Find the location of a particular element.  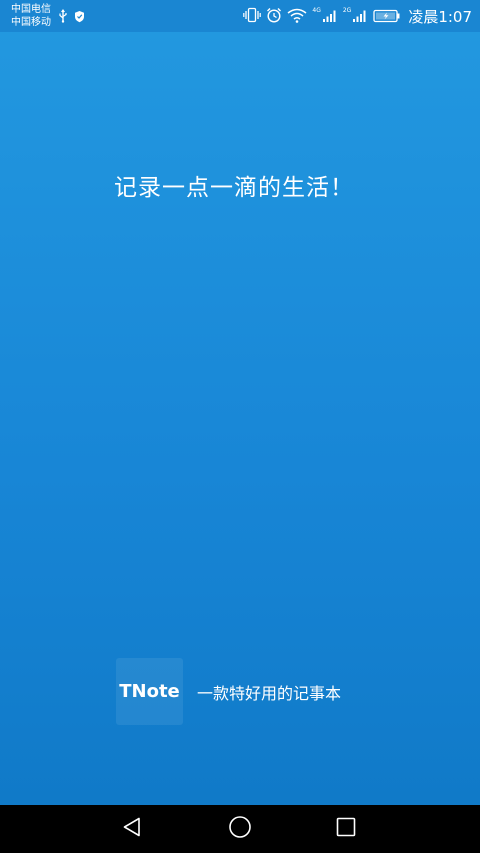

back-button is located at coordinates (132, 829).